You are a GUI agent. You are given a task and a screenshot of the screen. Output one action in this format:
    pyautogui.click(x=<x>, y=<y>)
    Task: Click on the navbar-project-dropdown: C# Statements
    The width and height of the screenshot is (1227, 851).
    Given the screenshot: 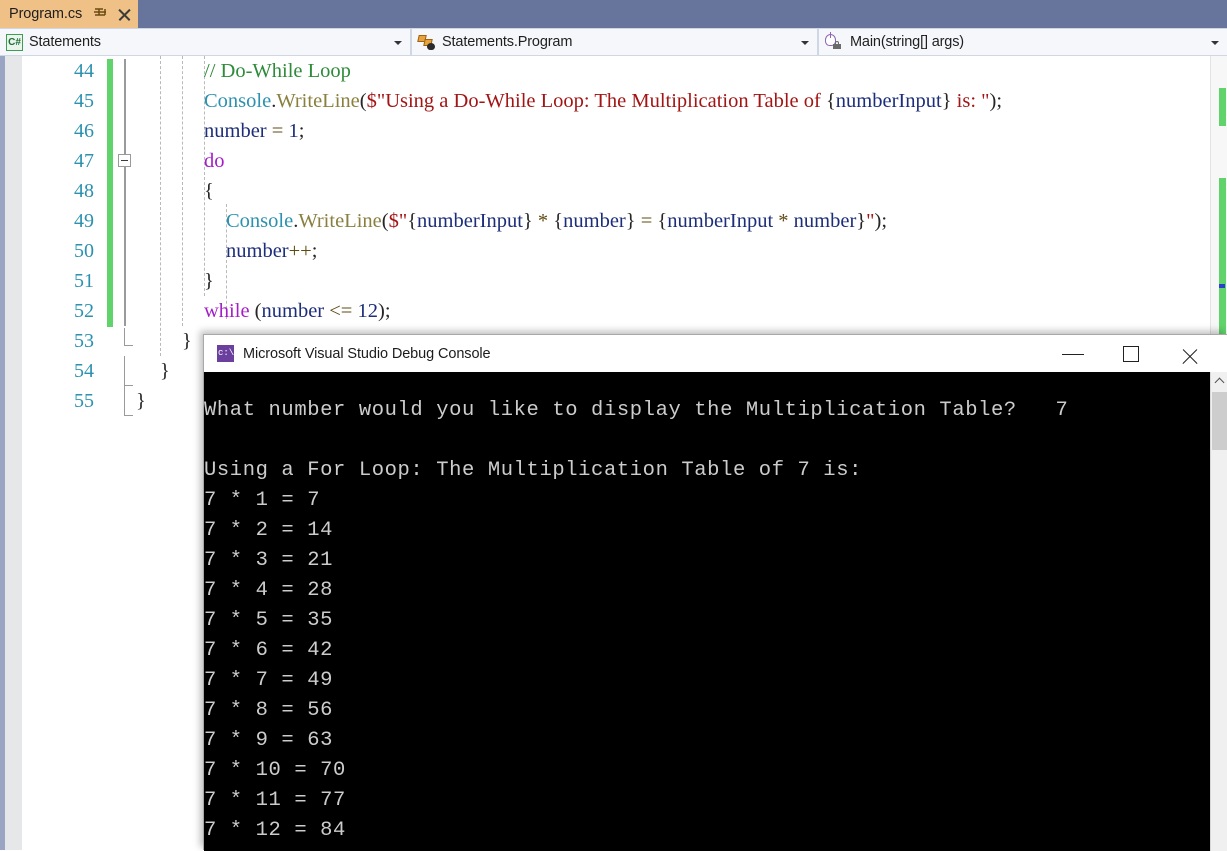 What is the action you would take?
    pyautogui.click(x=205, y=42)
    